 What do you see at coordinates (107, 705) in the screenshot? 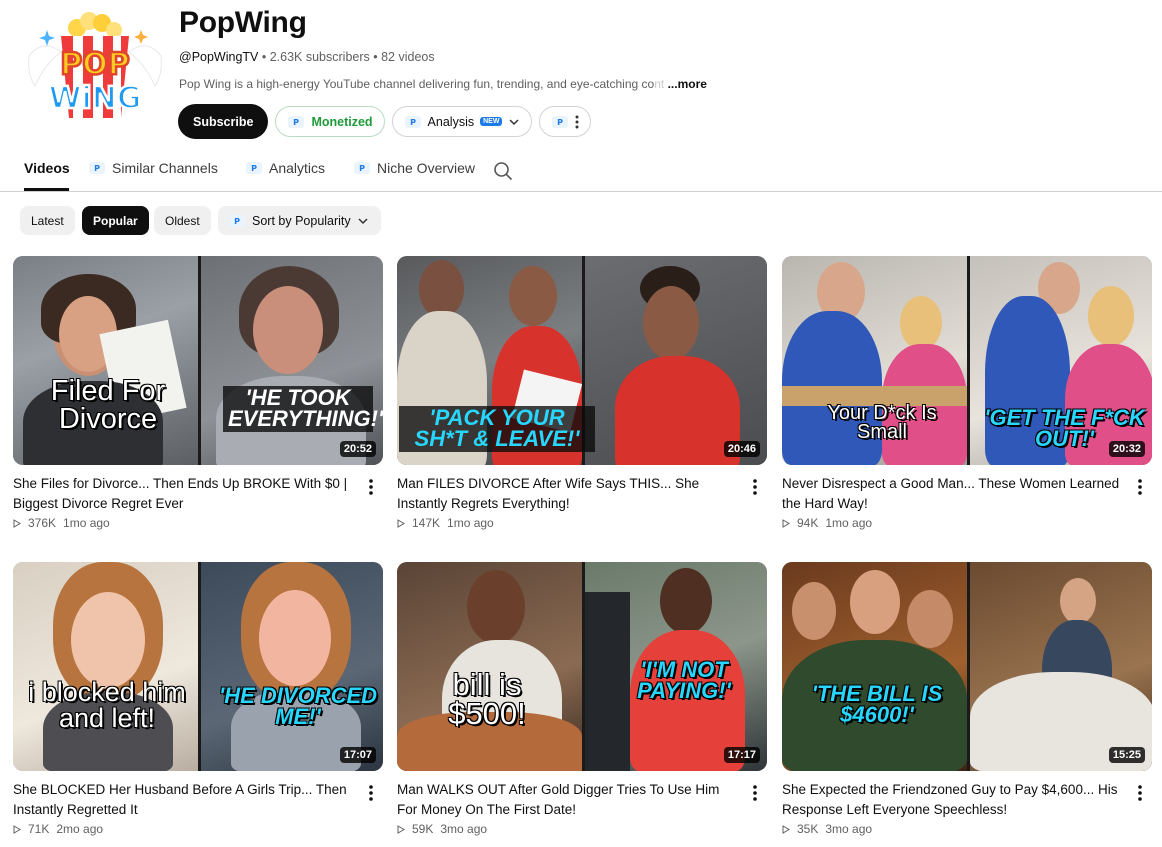
I see `thumbnail-caption-left: i blocked him and left!` at bounding box center [107, 705].